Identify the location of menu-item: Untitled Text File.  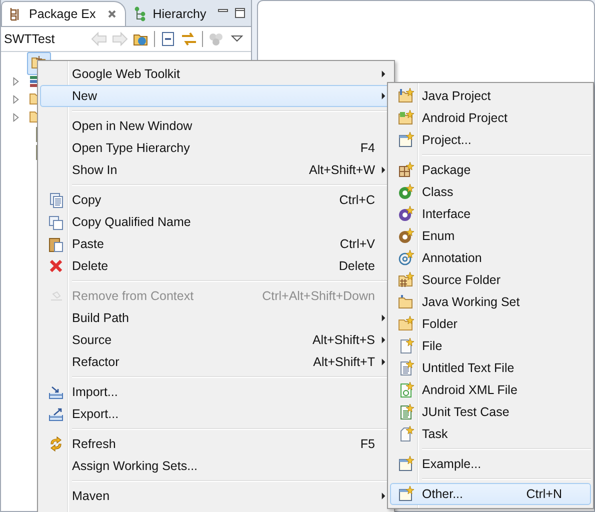
(490, 368).